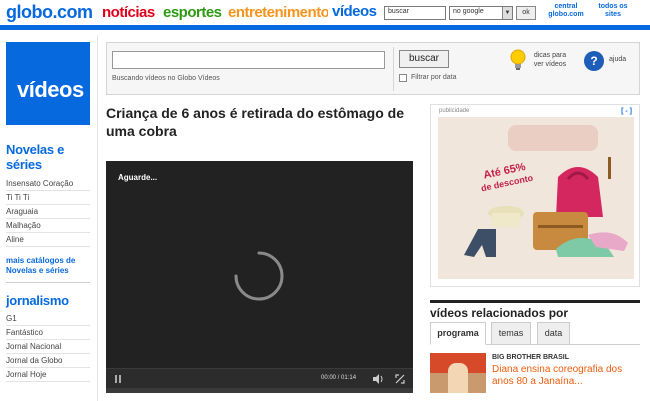 This screenshot has height=401, width=650. I want to click on loading-spinner-icon, so click(259, 276).